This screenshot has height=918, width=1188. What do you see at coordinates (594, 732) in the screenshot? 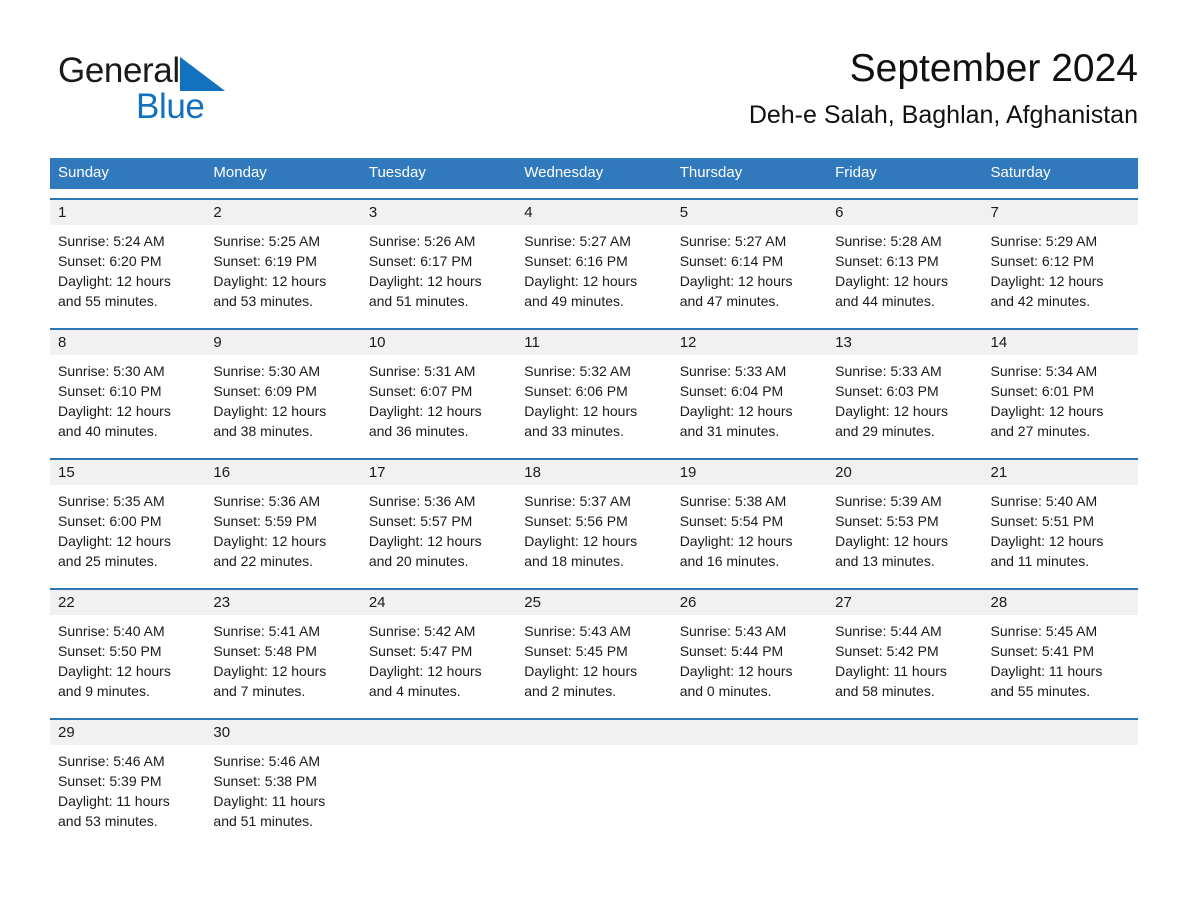
I see `week-date-band: 29 30` at bounding box center [594, 732].